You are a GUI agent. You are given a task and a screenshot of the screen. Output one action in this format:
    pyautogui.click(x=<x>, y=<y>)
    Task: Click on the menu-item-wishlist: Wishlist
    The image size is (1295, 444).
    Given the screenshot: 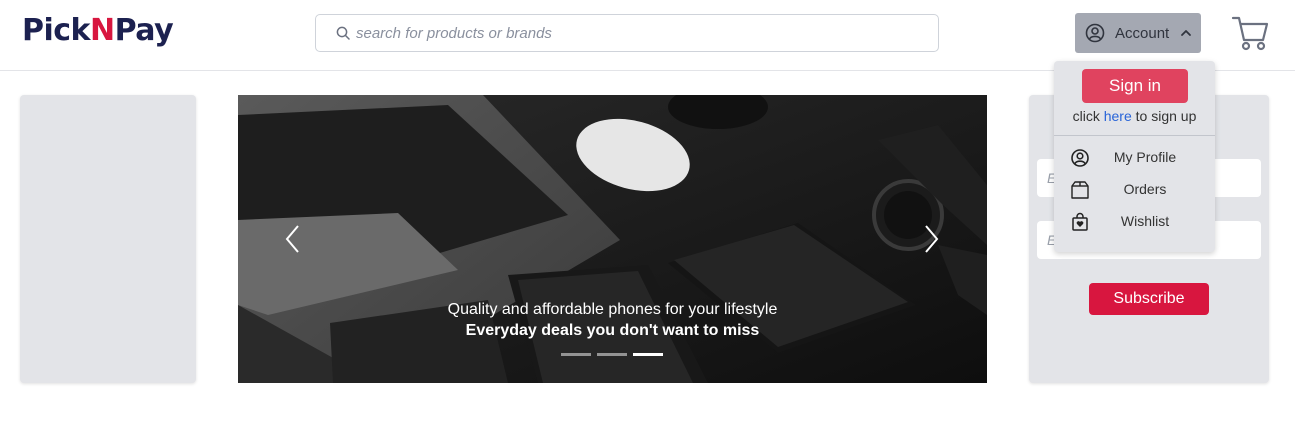 What is the action you would take?
    pyautogui.click(x=1134, y=222)
    